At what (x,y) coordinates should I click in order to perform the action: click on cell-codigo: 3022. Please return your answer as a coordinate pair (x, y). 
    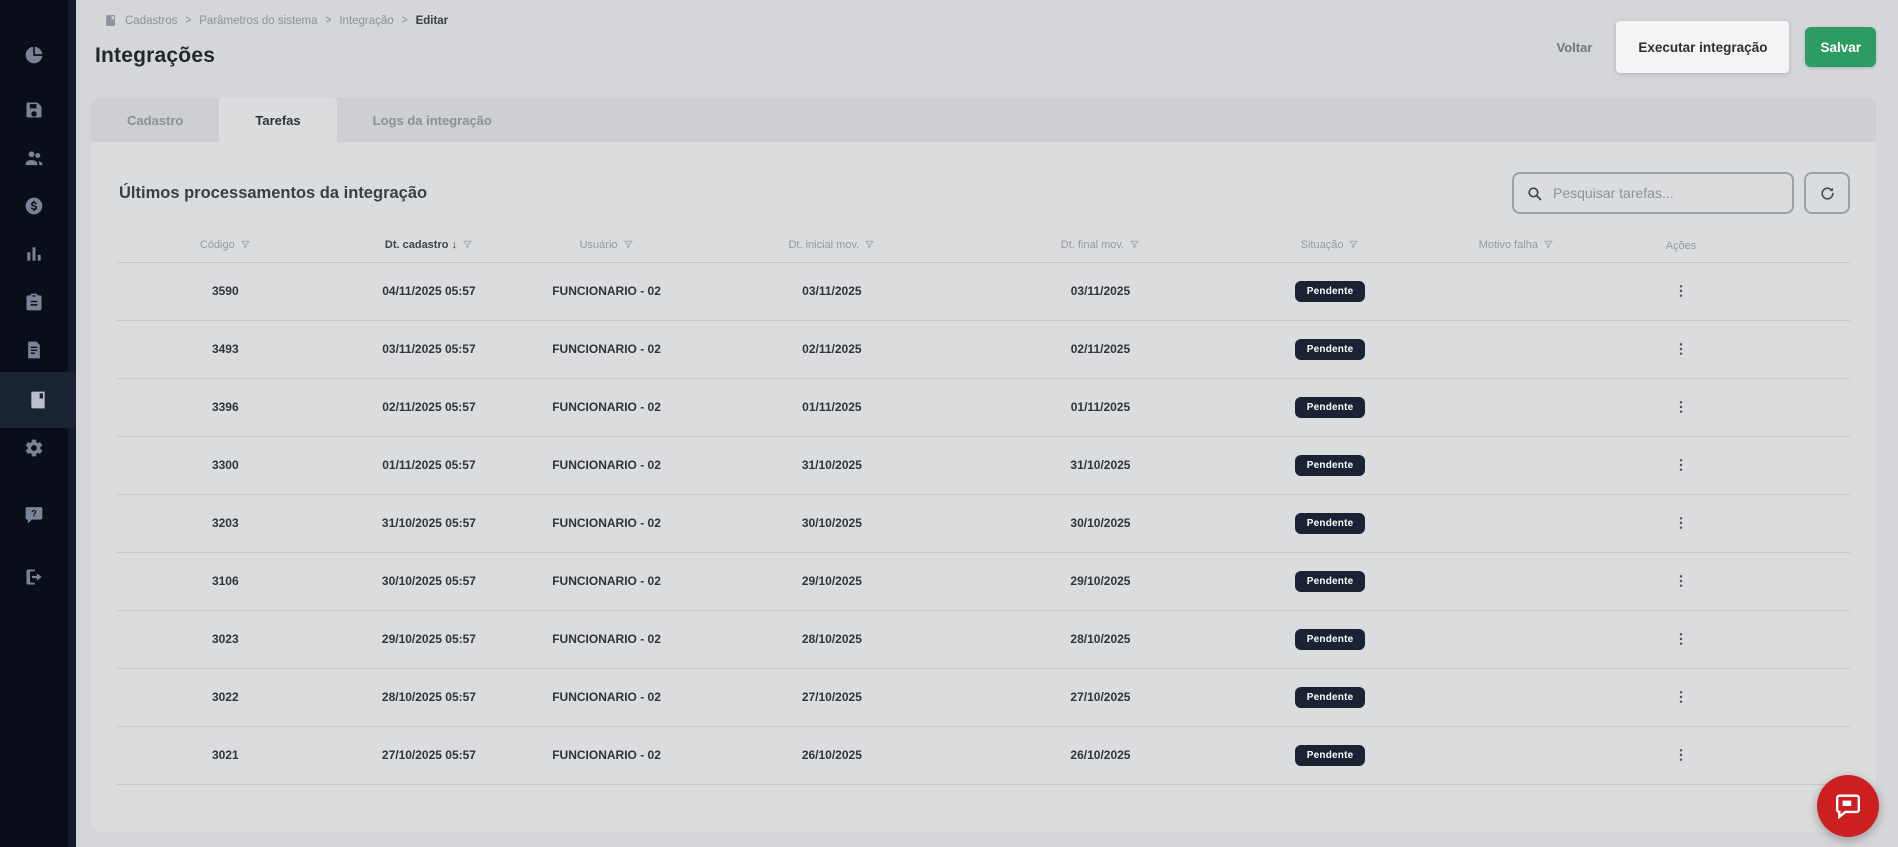
    Looking at the image, I should click on (225, 697).